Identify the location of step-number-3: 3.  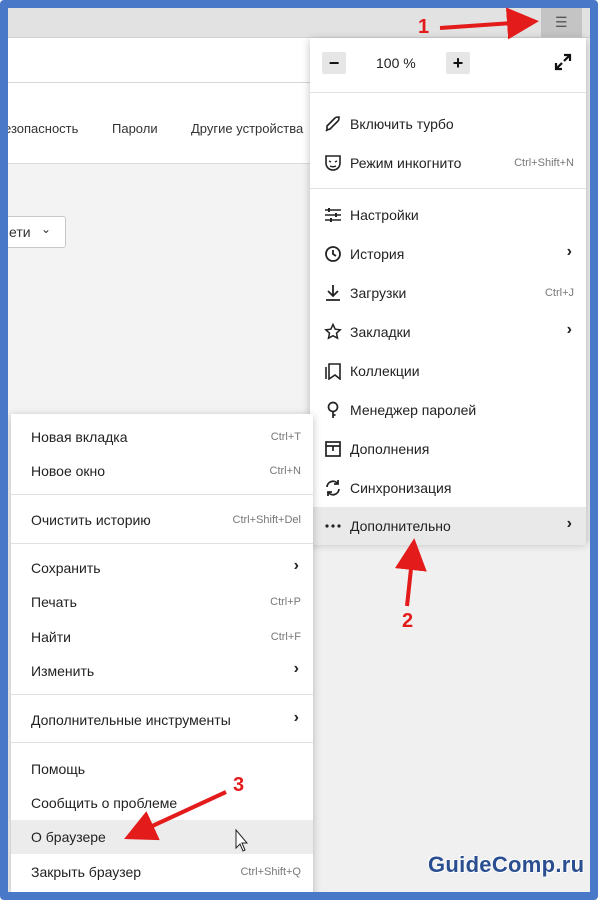
(239, 785).